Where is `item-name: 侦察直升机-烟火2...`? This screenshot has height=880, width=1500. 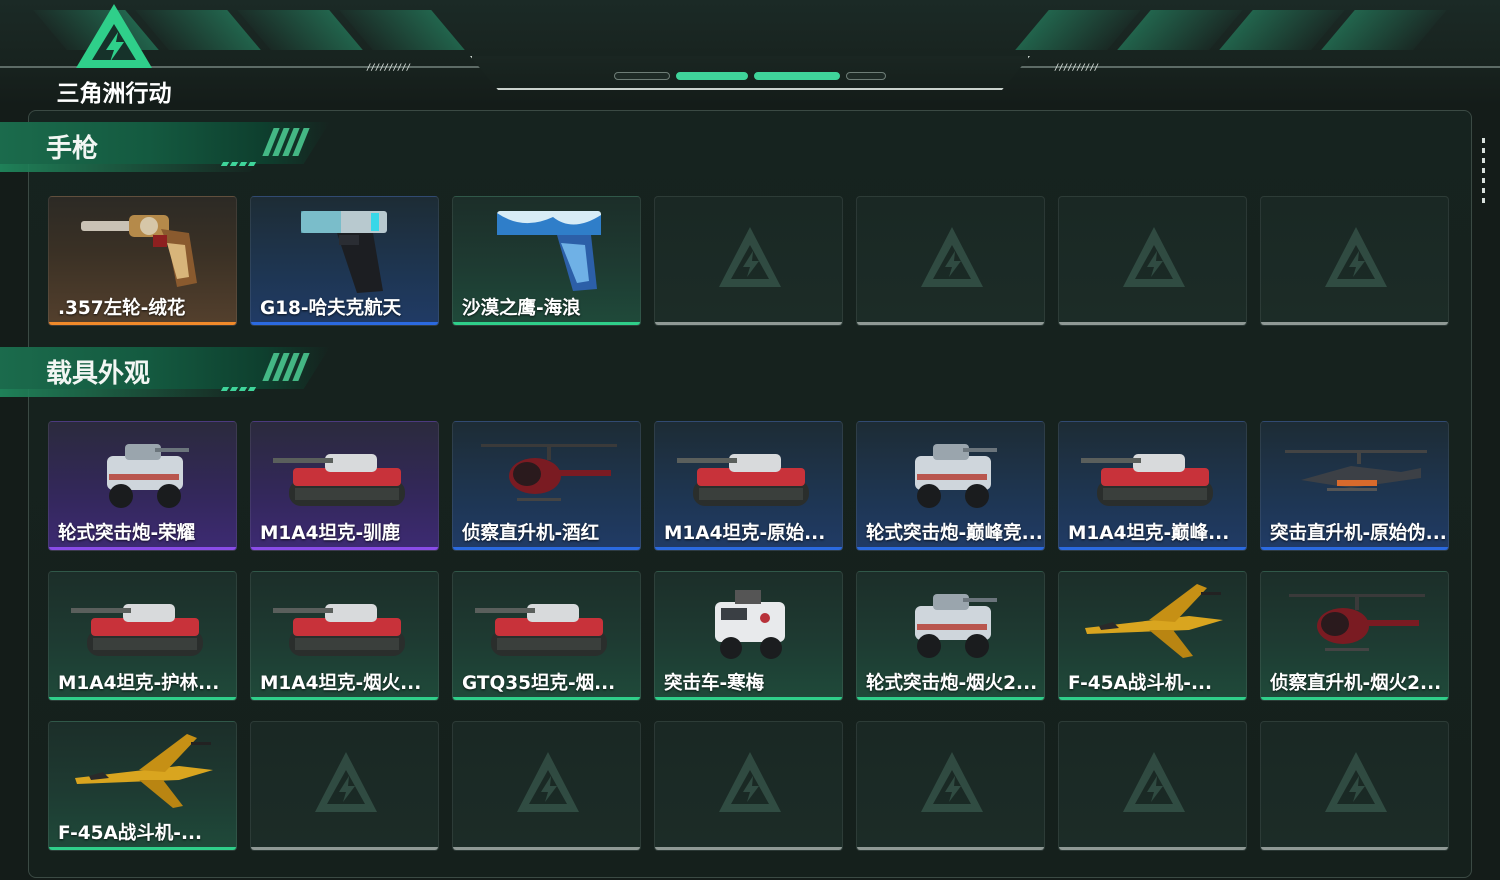 item-name: 侦察直升机-烟火2... is located at coordinates (1356, 683).